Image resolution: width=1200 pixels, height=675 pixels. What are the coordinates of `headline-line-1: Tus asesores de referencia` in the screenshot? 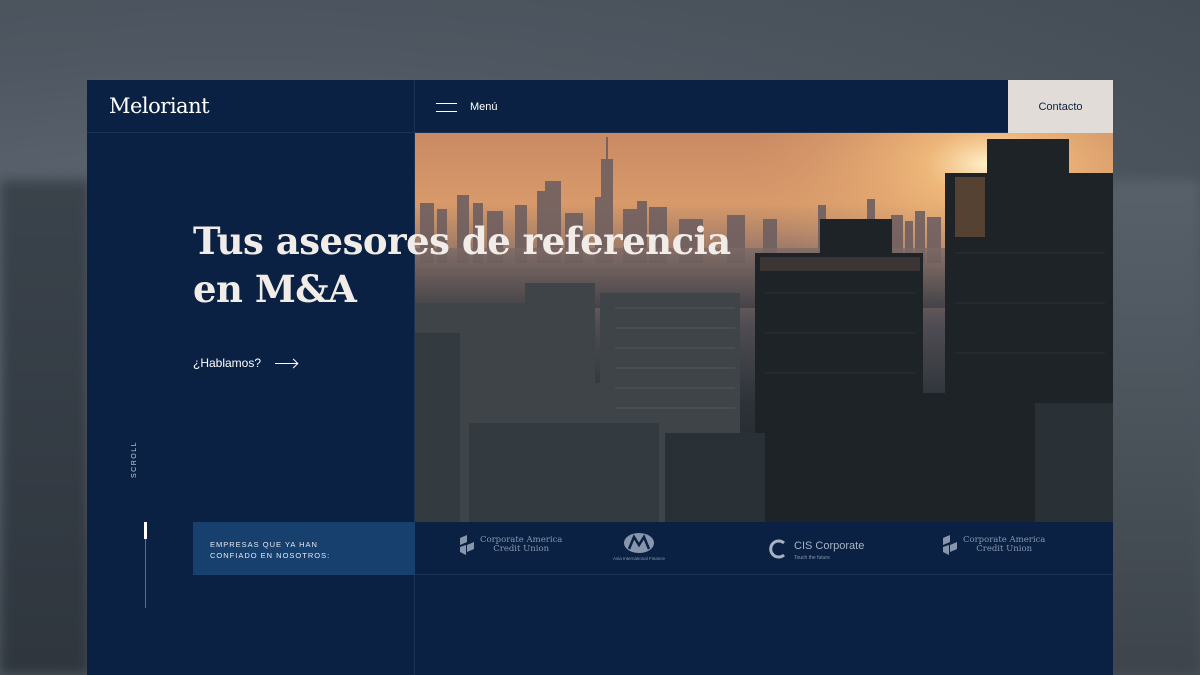 It's located at (462, 241).